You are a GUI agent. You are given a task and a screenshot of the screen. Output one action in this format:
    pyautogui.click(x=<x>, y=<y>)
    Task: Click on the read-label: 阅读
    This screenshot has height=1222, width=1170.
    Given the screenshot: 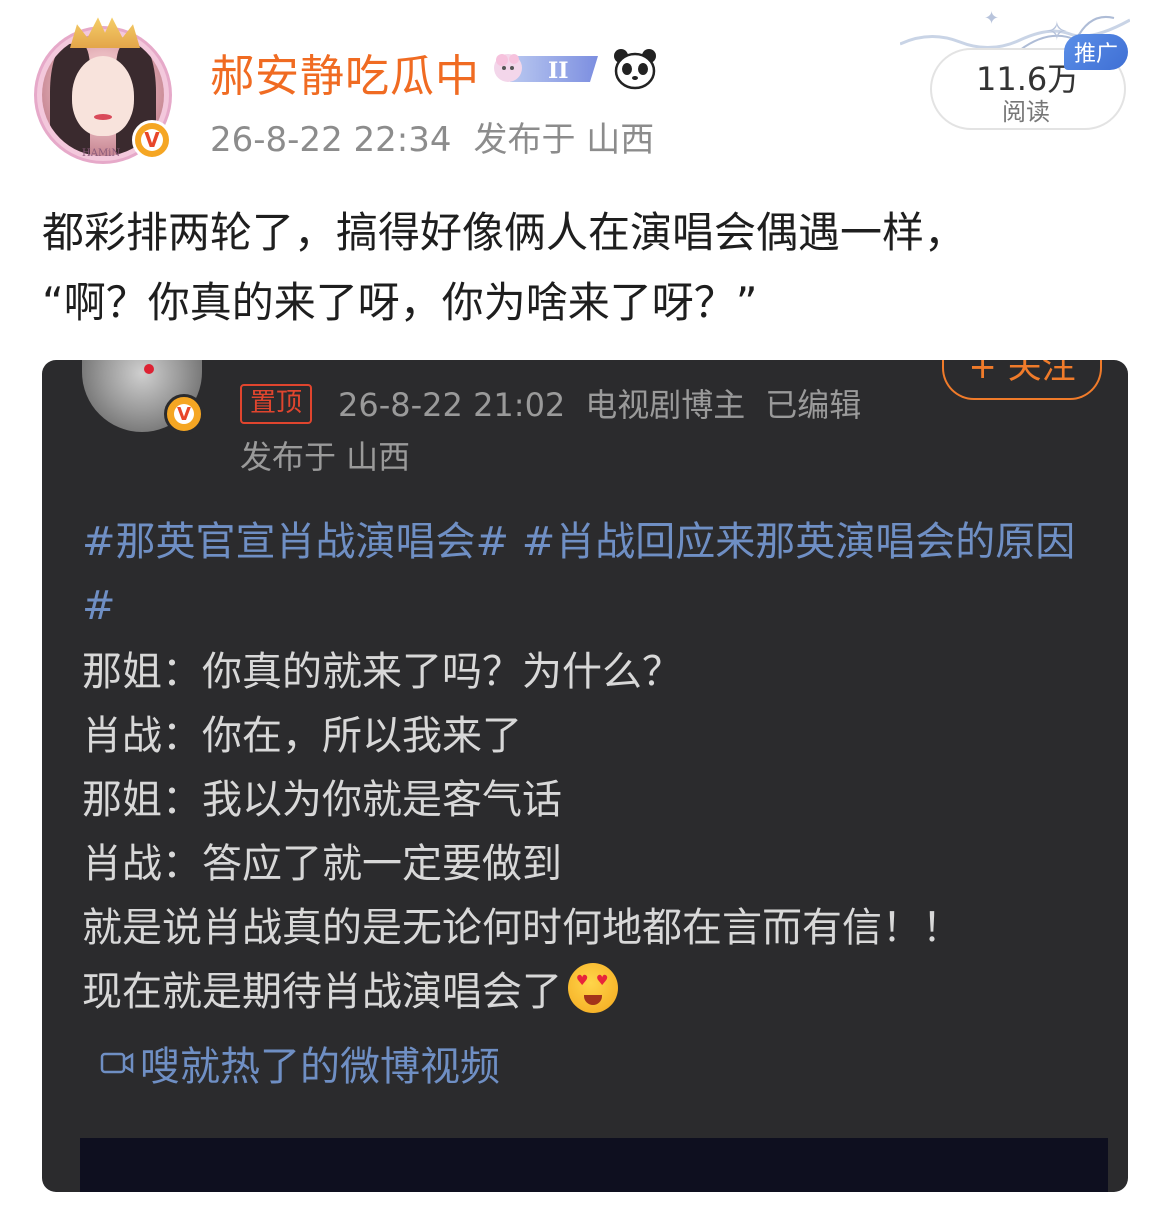 What is the action you would take?
    pyautogui.click(x=1026, y=112)
    